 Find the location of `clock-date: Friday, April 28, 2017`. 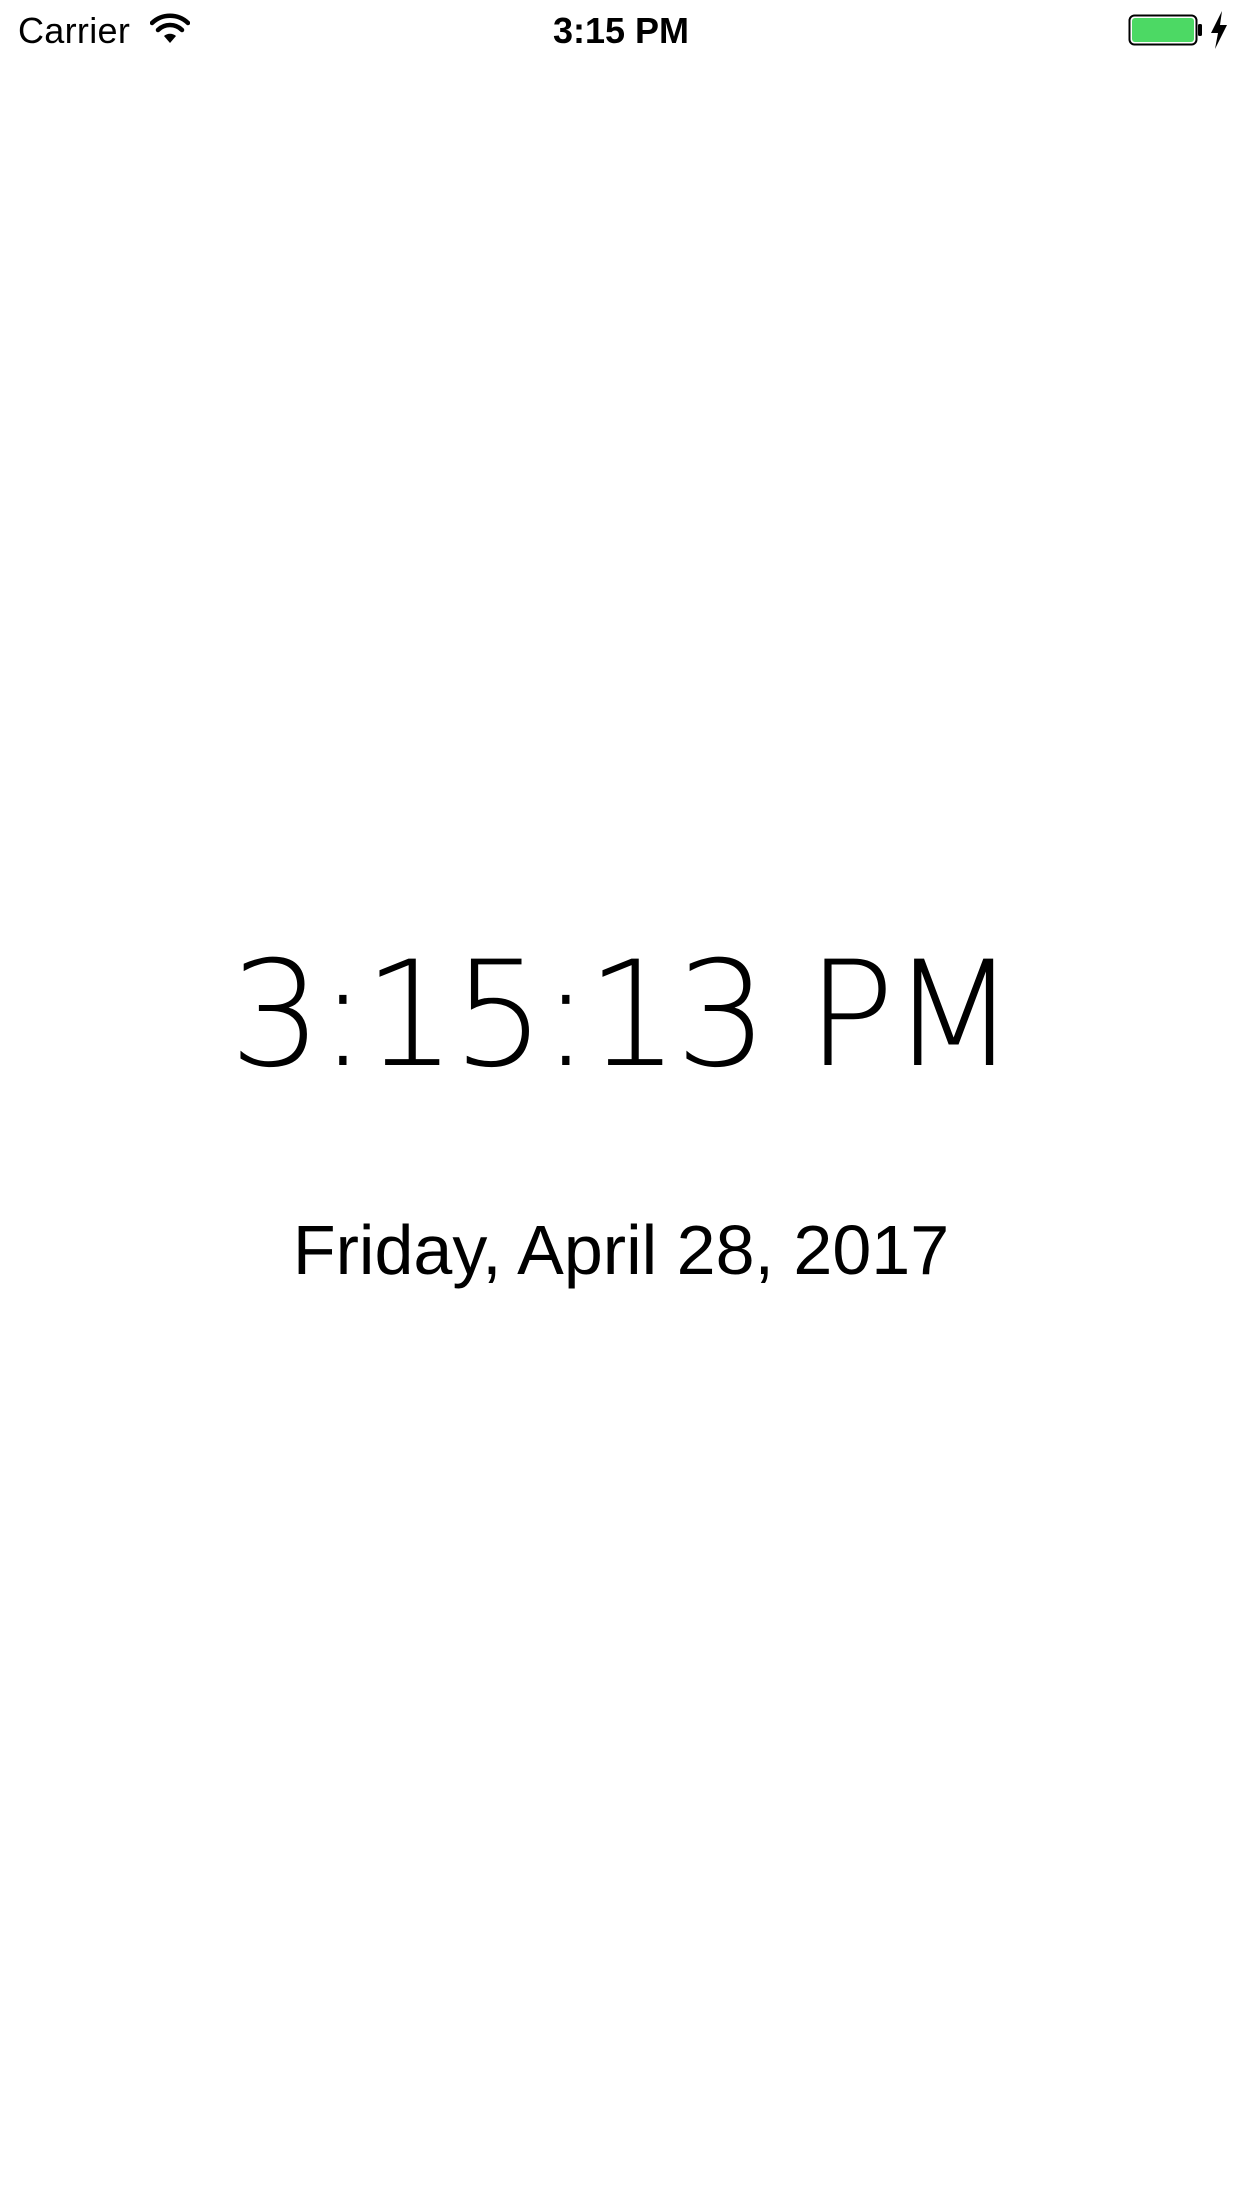

clock-date: Friday, April 28, 2017 is located at coordinates (621, 1250).